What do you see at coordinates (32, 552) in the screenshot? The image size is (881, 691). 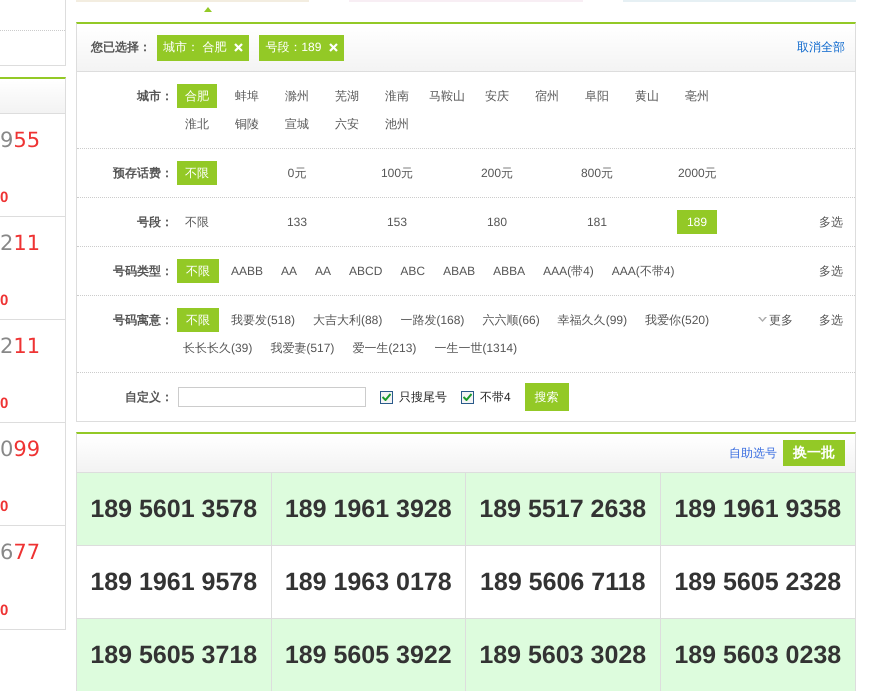 I see `phone-number: 677` at bounding box center [32, 552].